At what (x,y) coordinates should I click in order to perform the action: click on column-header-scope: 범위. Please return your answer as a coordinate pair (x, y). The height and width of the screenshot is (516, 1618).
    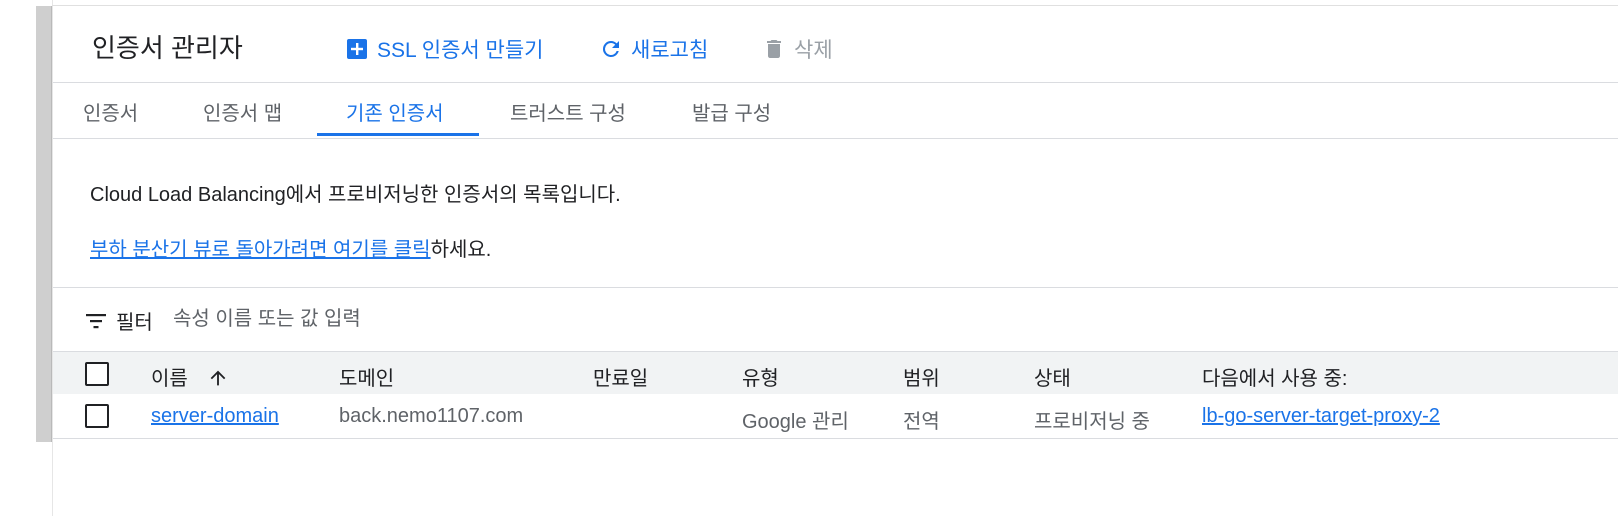
    Looking at the image, I should click on (921, 376).